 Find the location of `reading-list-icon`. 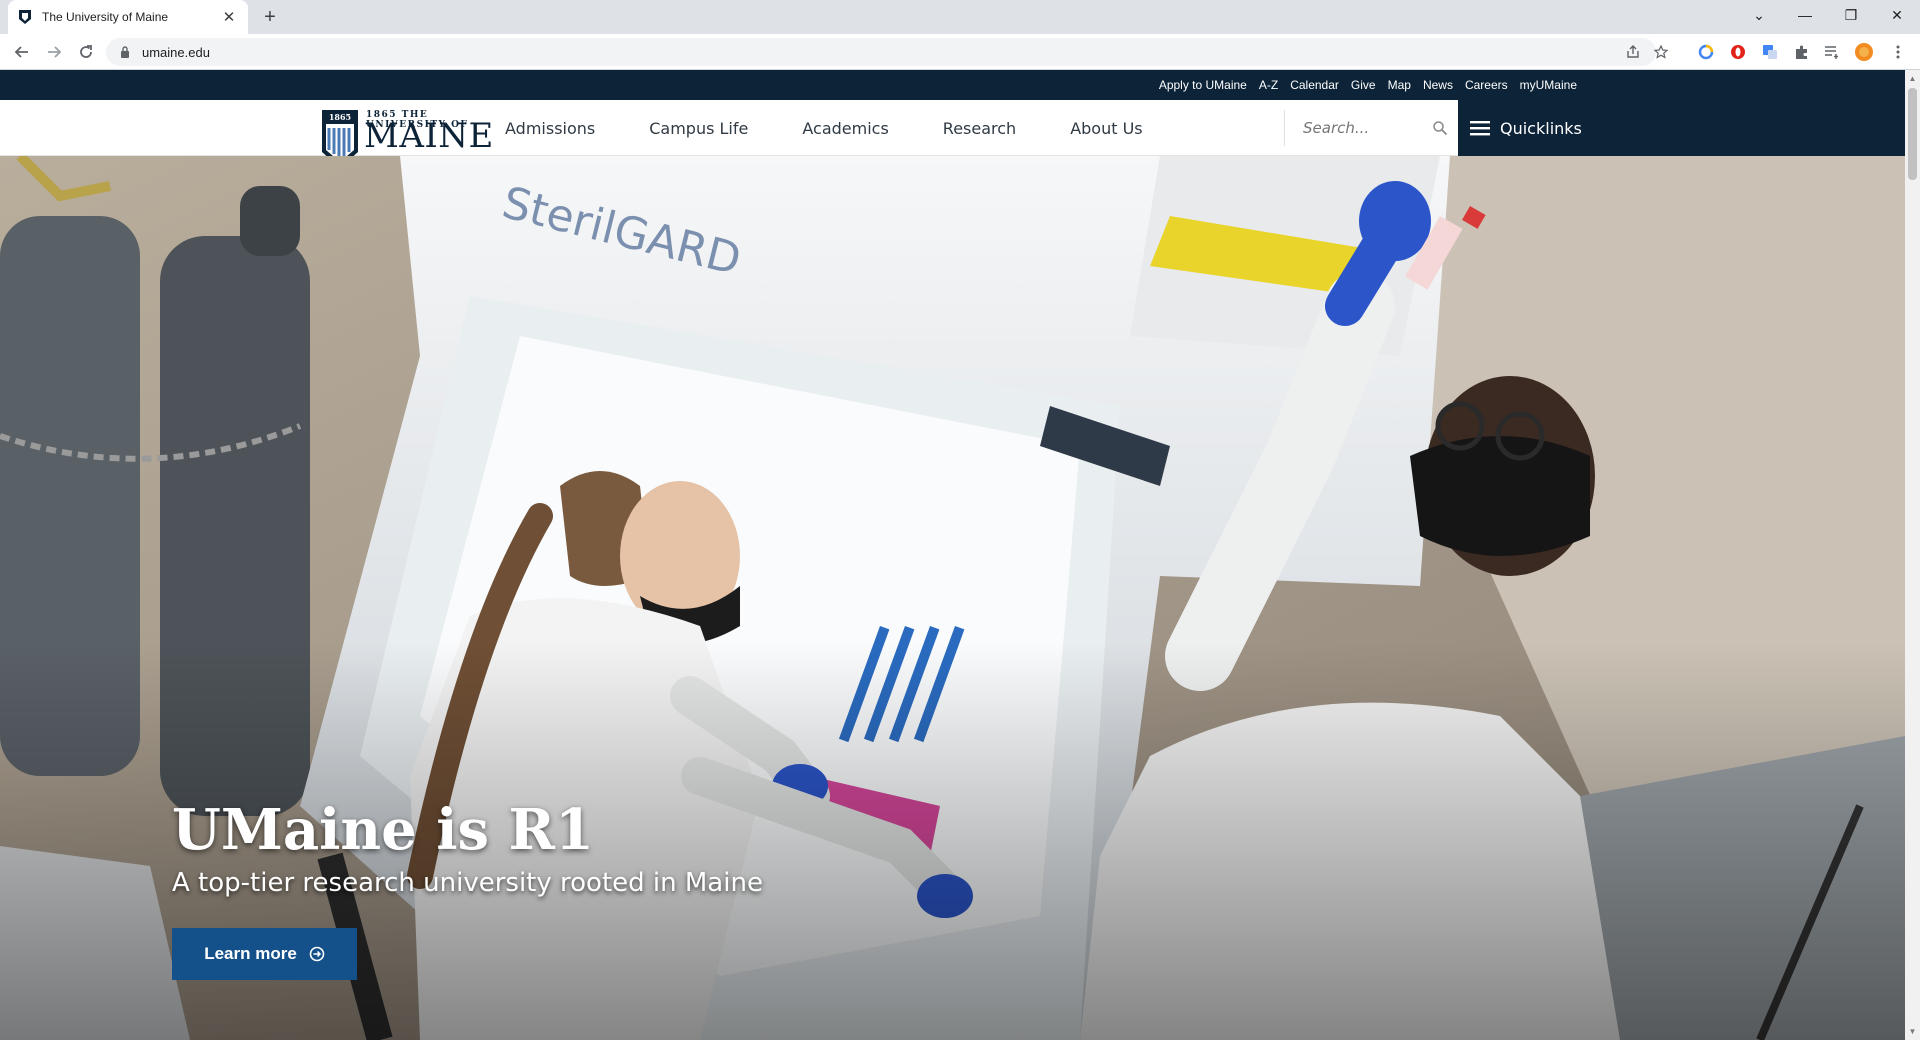

reading-list-icon is located at coordinates (1832, 52).